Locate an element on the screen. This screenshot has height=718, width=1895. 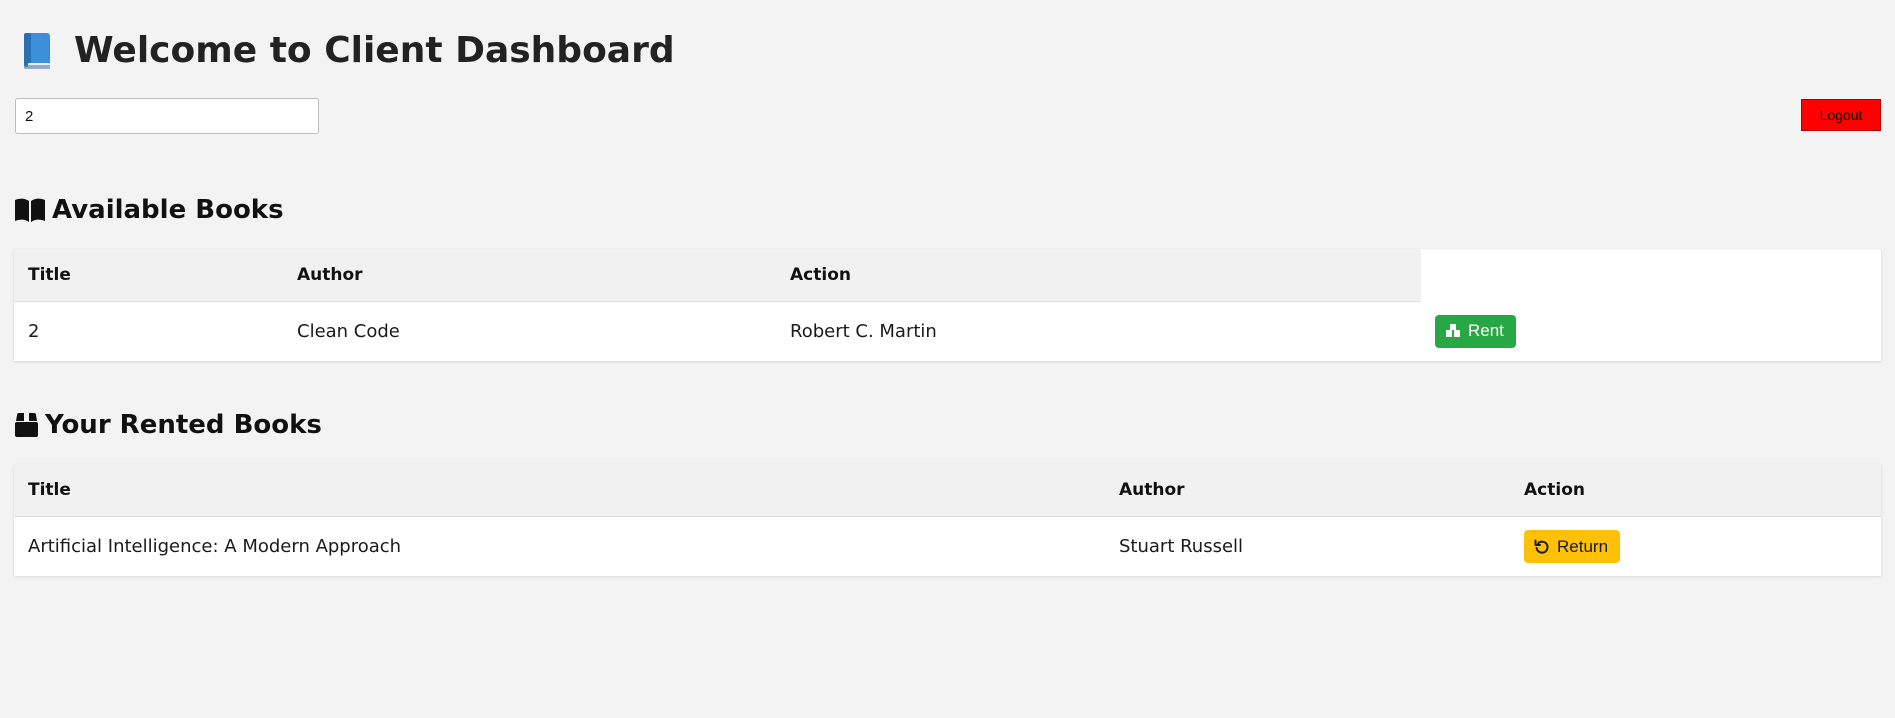
rented-books-heading: Your Rented Books is located at coordinates (168, 425).